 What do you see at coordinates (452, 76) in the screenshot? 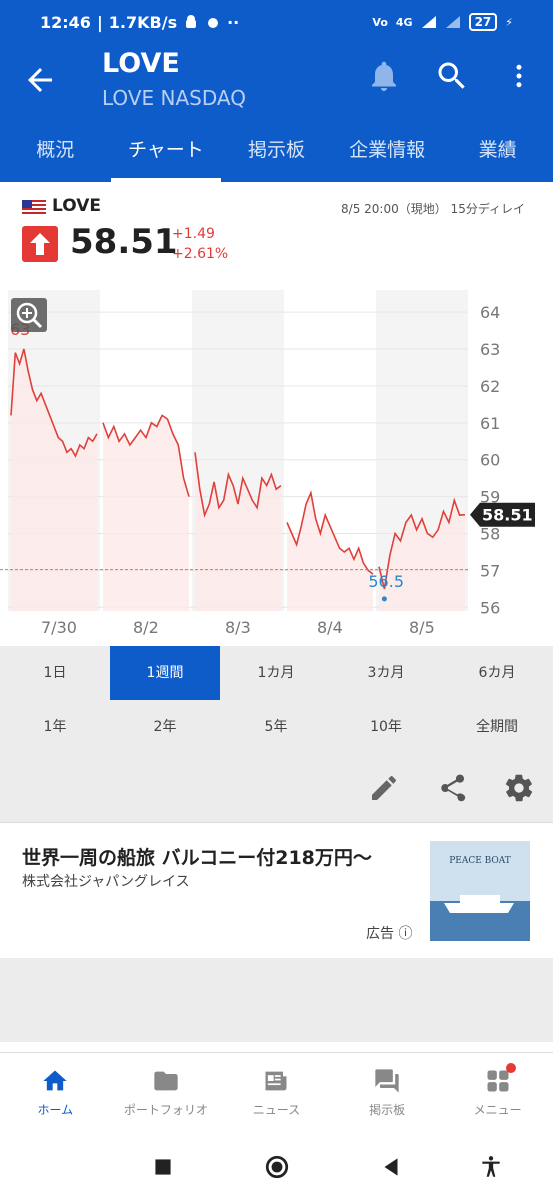
I see `search-icon` at bounding box center [452, 76].